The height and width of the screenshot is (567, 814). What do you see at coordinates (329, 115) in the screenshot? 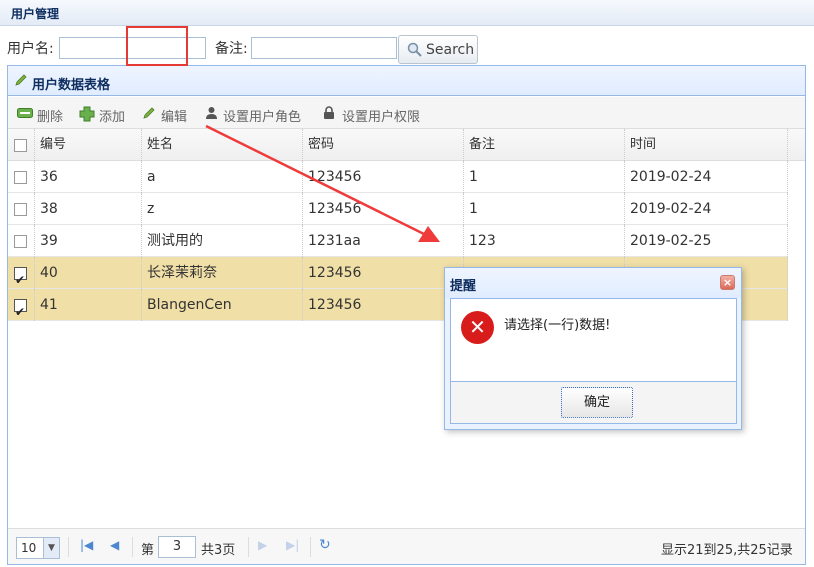
I see `lock-icon` at bounding box center [329, 115].